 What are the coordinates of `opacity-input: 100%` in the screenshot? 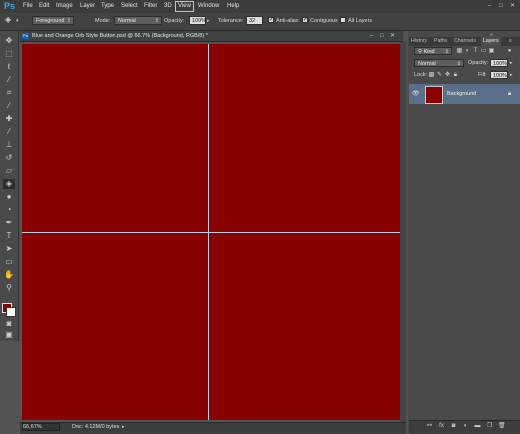 It's located at (197, 20).